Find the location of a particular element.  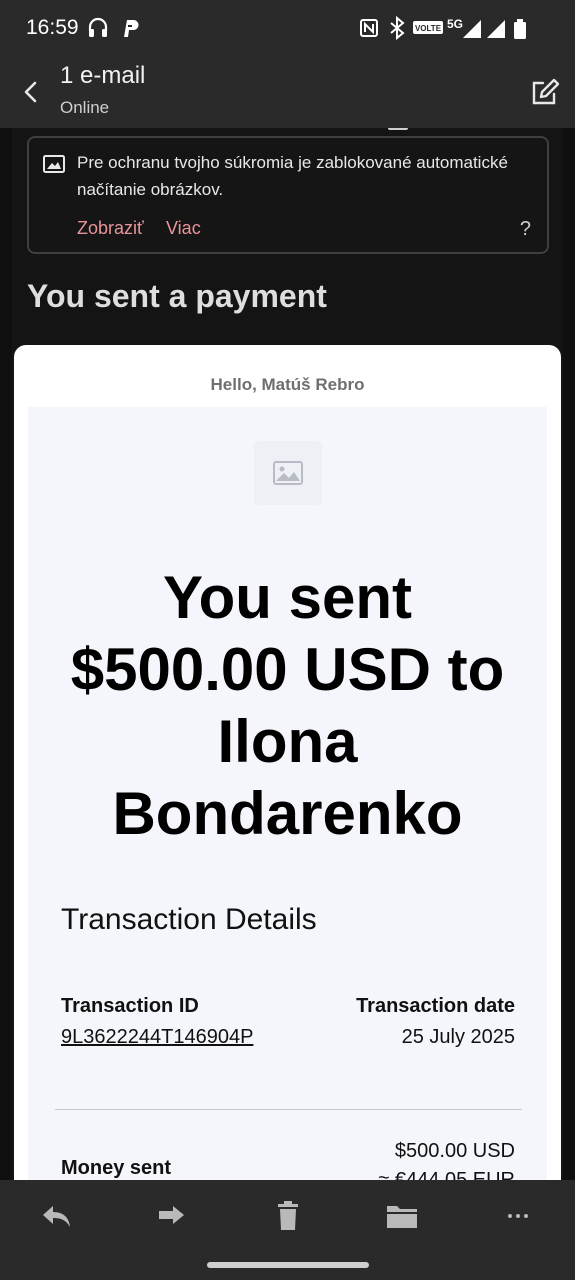

move-to-folder-button is located at coordinates (402, 1216).